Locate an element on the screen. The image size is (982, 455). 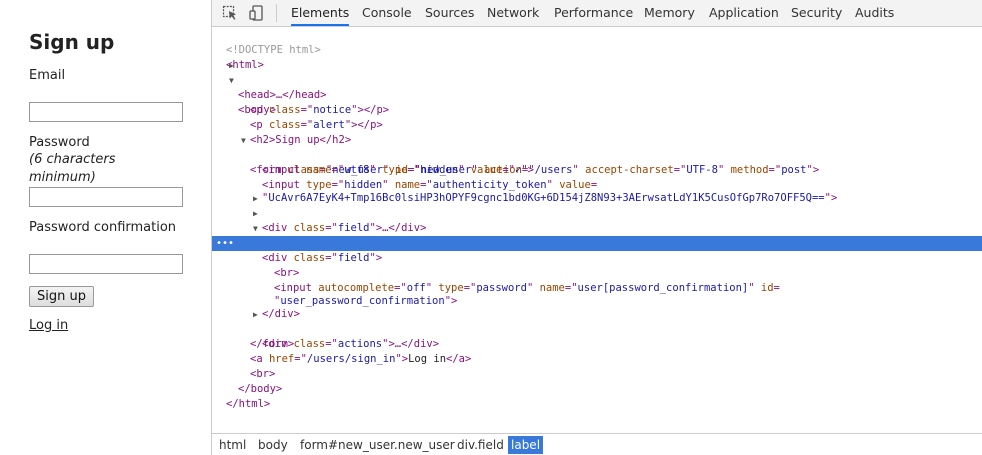
breadcrumb-label: label is located at coordinates (526, 445).